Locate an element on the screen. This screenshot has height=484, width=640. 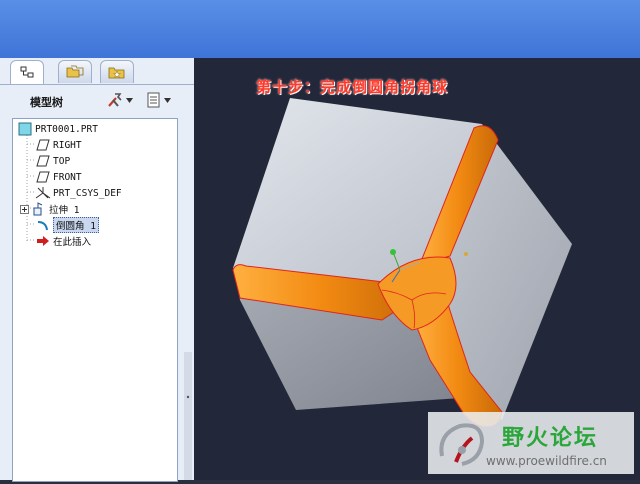
forum-logo-icon is located at coordinates (462, 444).